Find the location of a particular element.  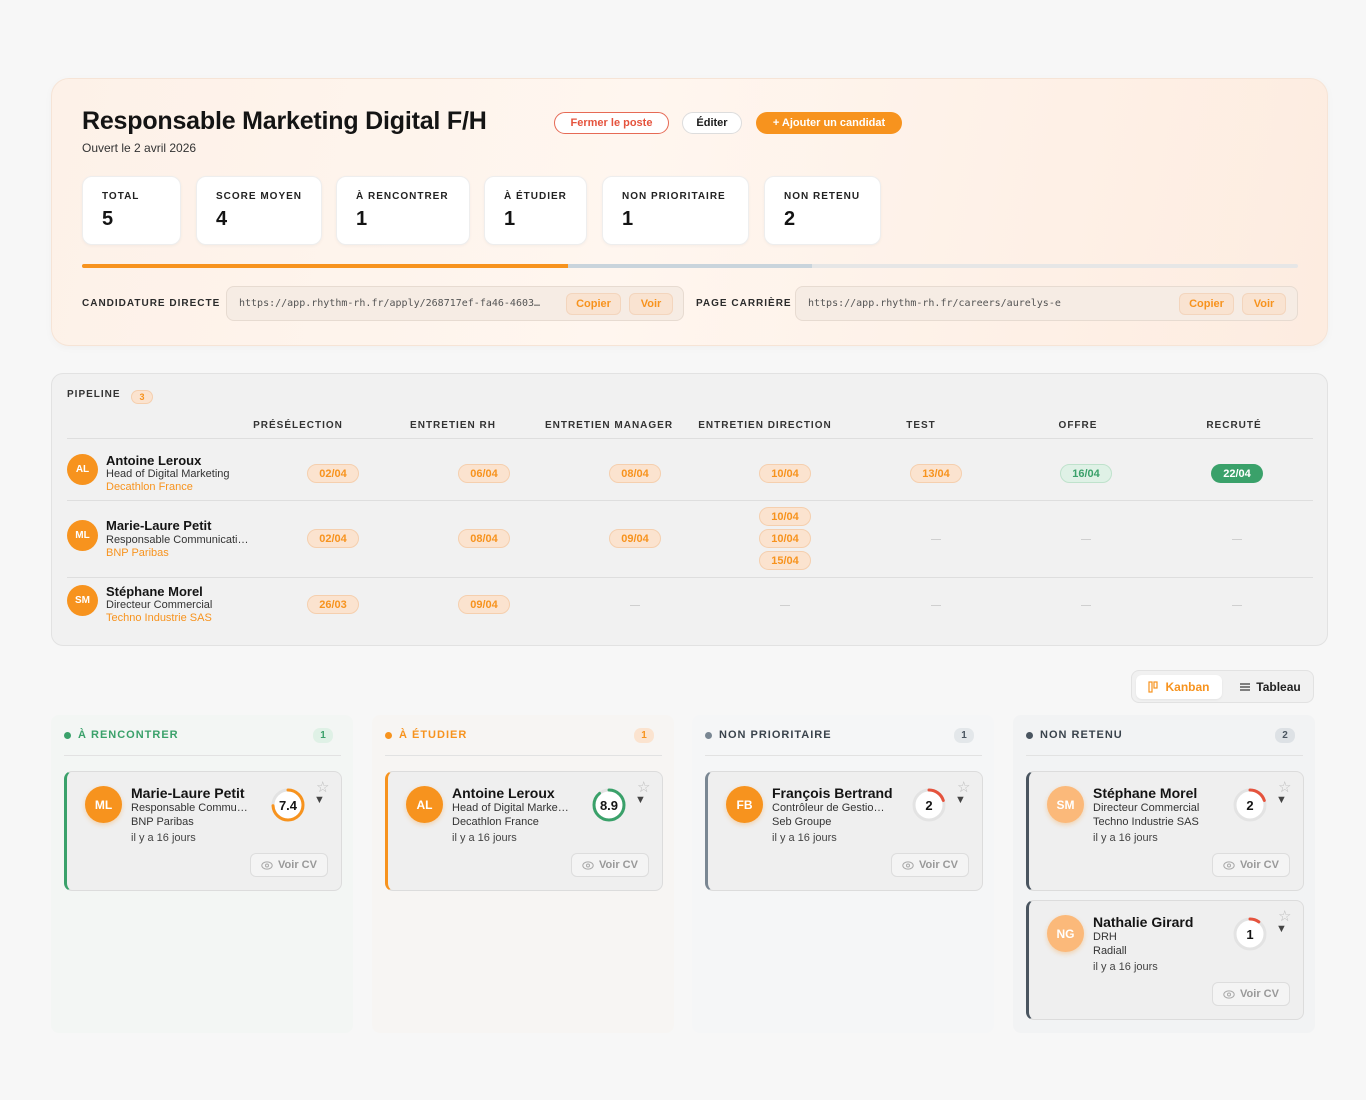

stage-date-pill: 06/04 is located at coordinates (484, 473).